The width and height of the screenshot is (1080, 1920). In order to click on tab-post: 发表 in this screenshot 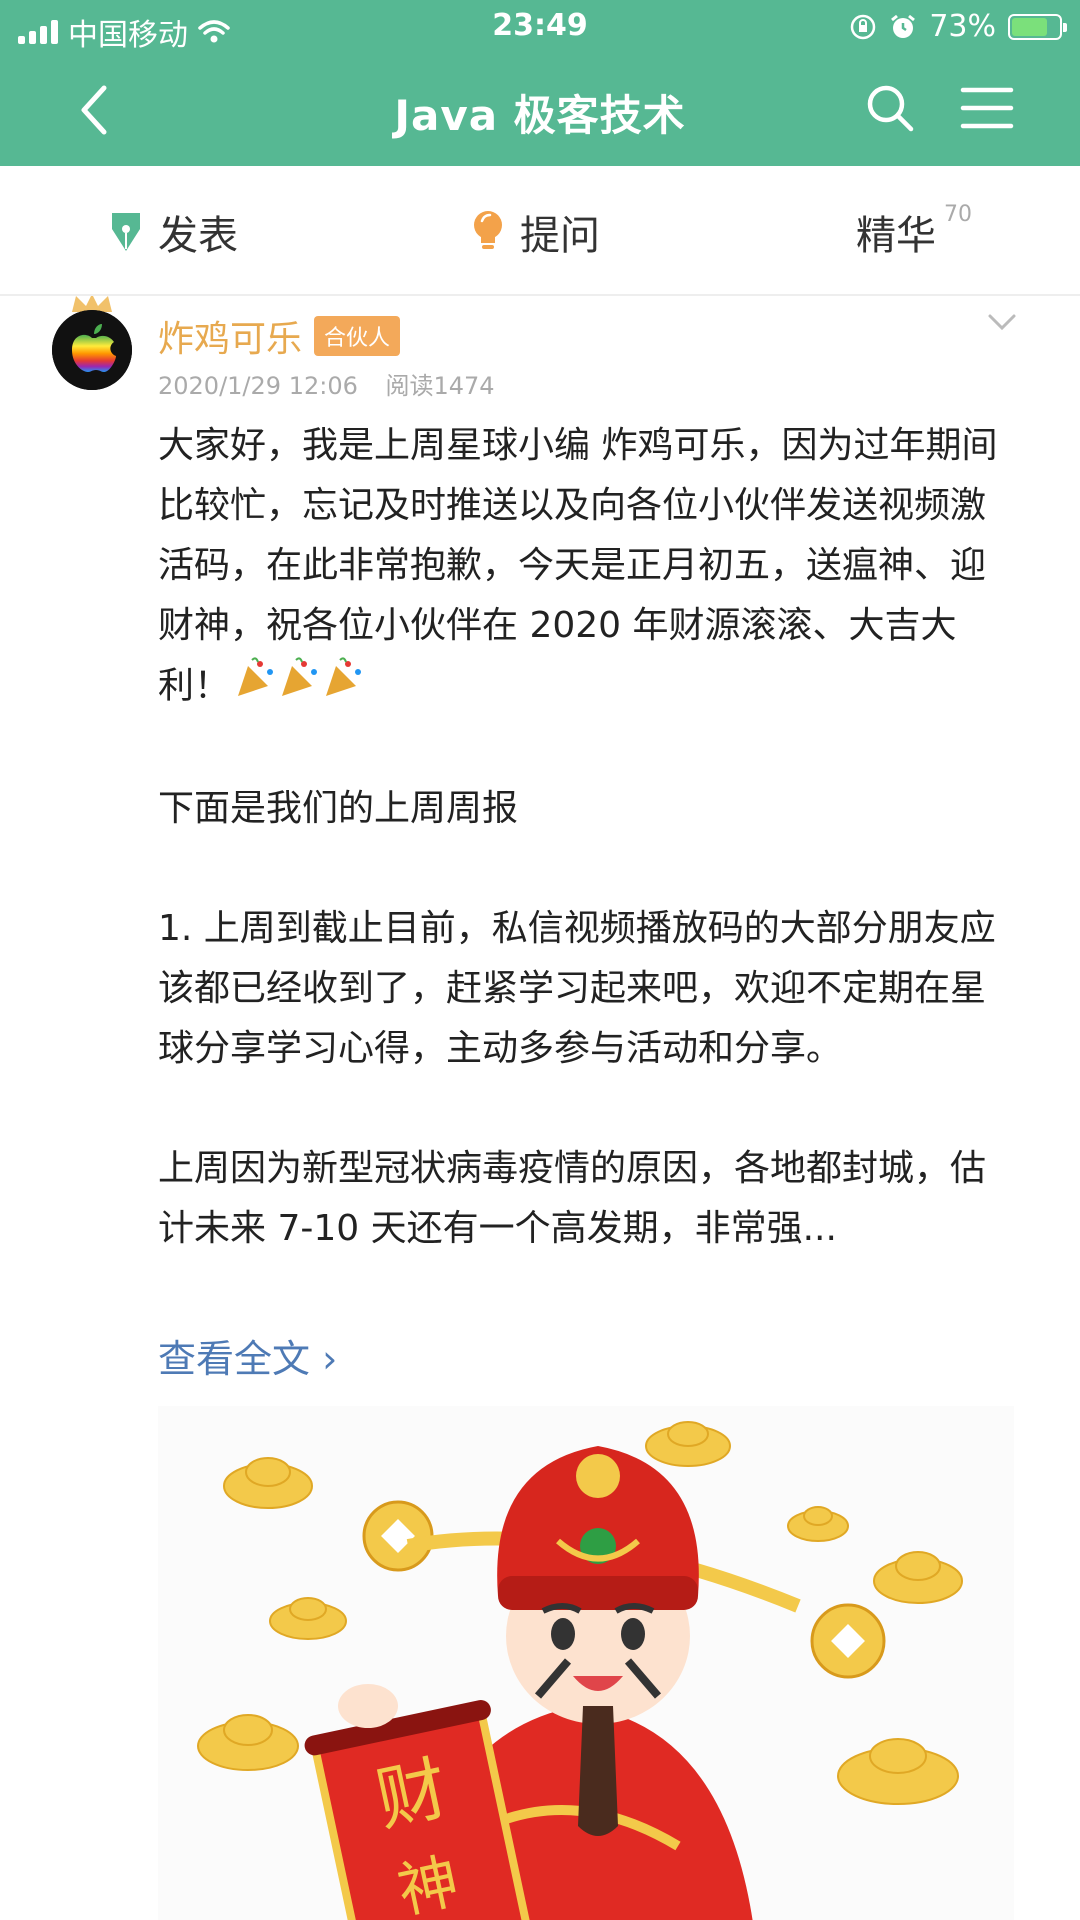, I will do `click(173, 232)`.